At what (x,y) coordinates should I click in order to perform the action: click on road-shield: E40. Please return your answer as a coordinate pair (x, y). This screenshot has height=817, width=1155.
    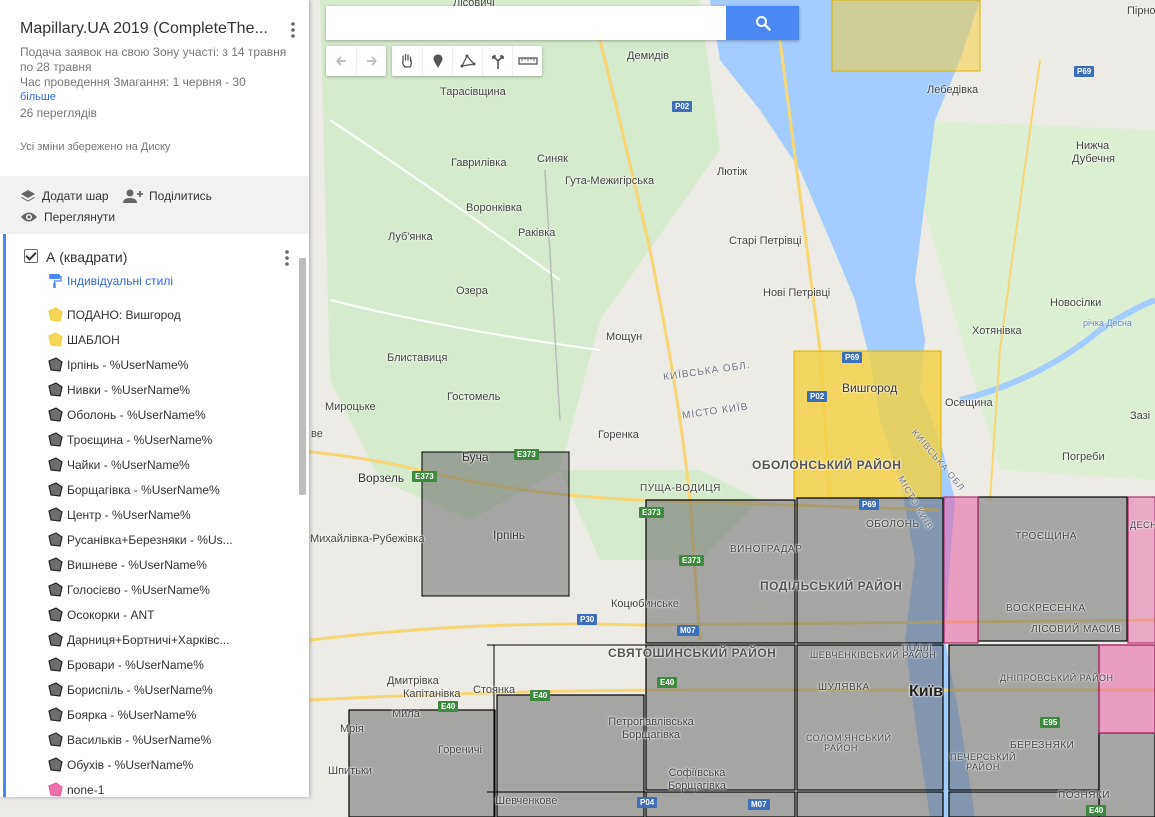
    Looking at the image, I should click on (540, 695).